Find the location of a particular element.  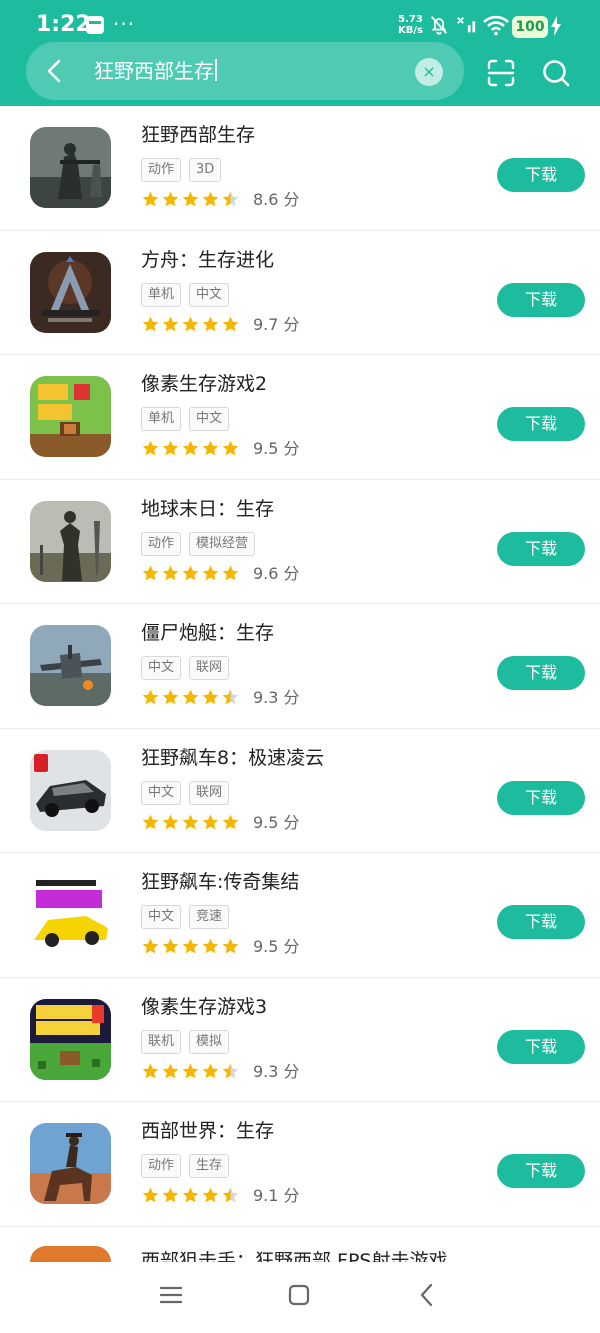

app-name: 狂野飙车:传奇集结 is located at coordinates (220, 882).